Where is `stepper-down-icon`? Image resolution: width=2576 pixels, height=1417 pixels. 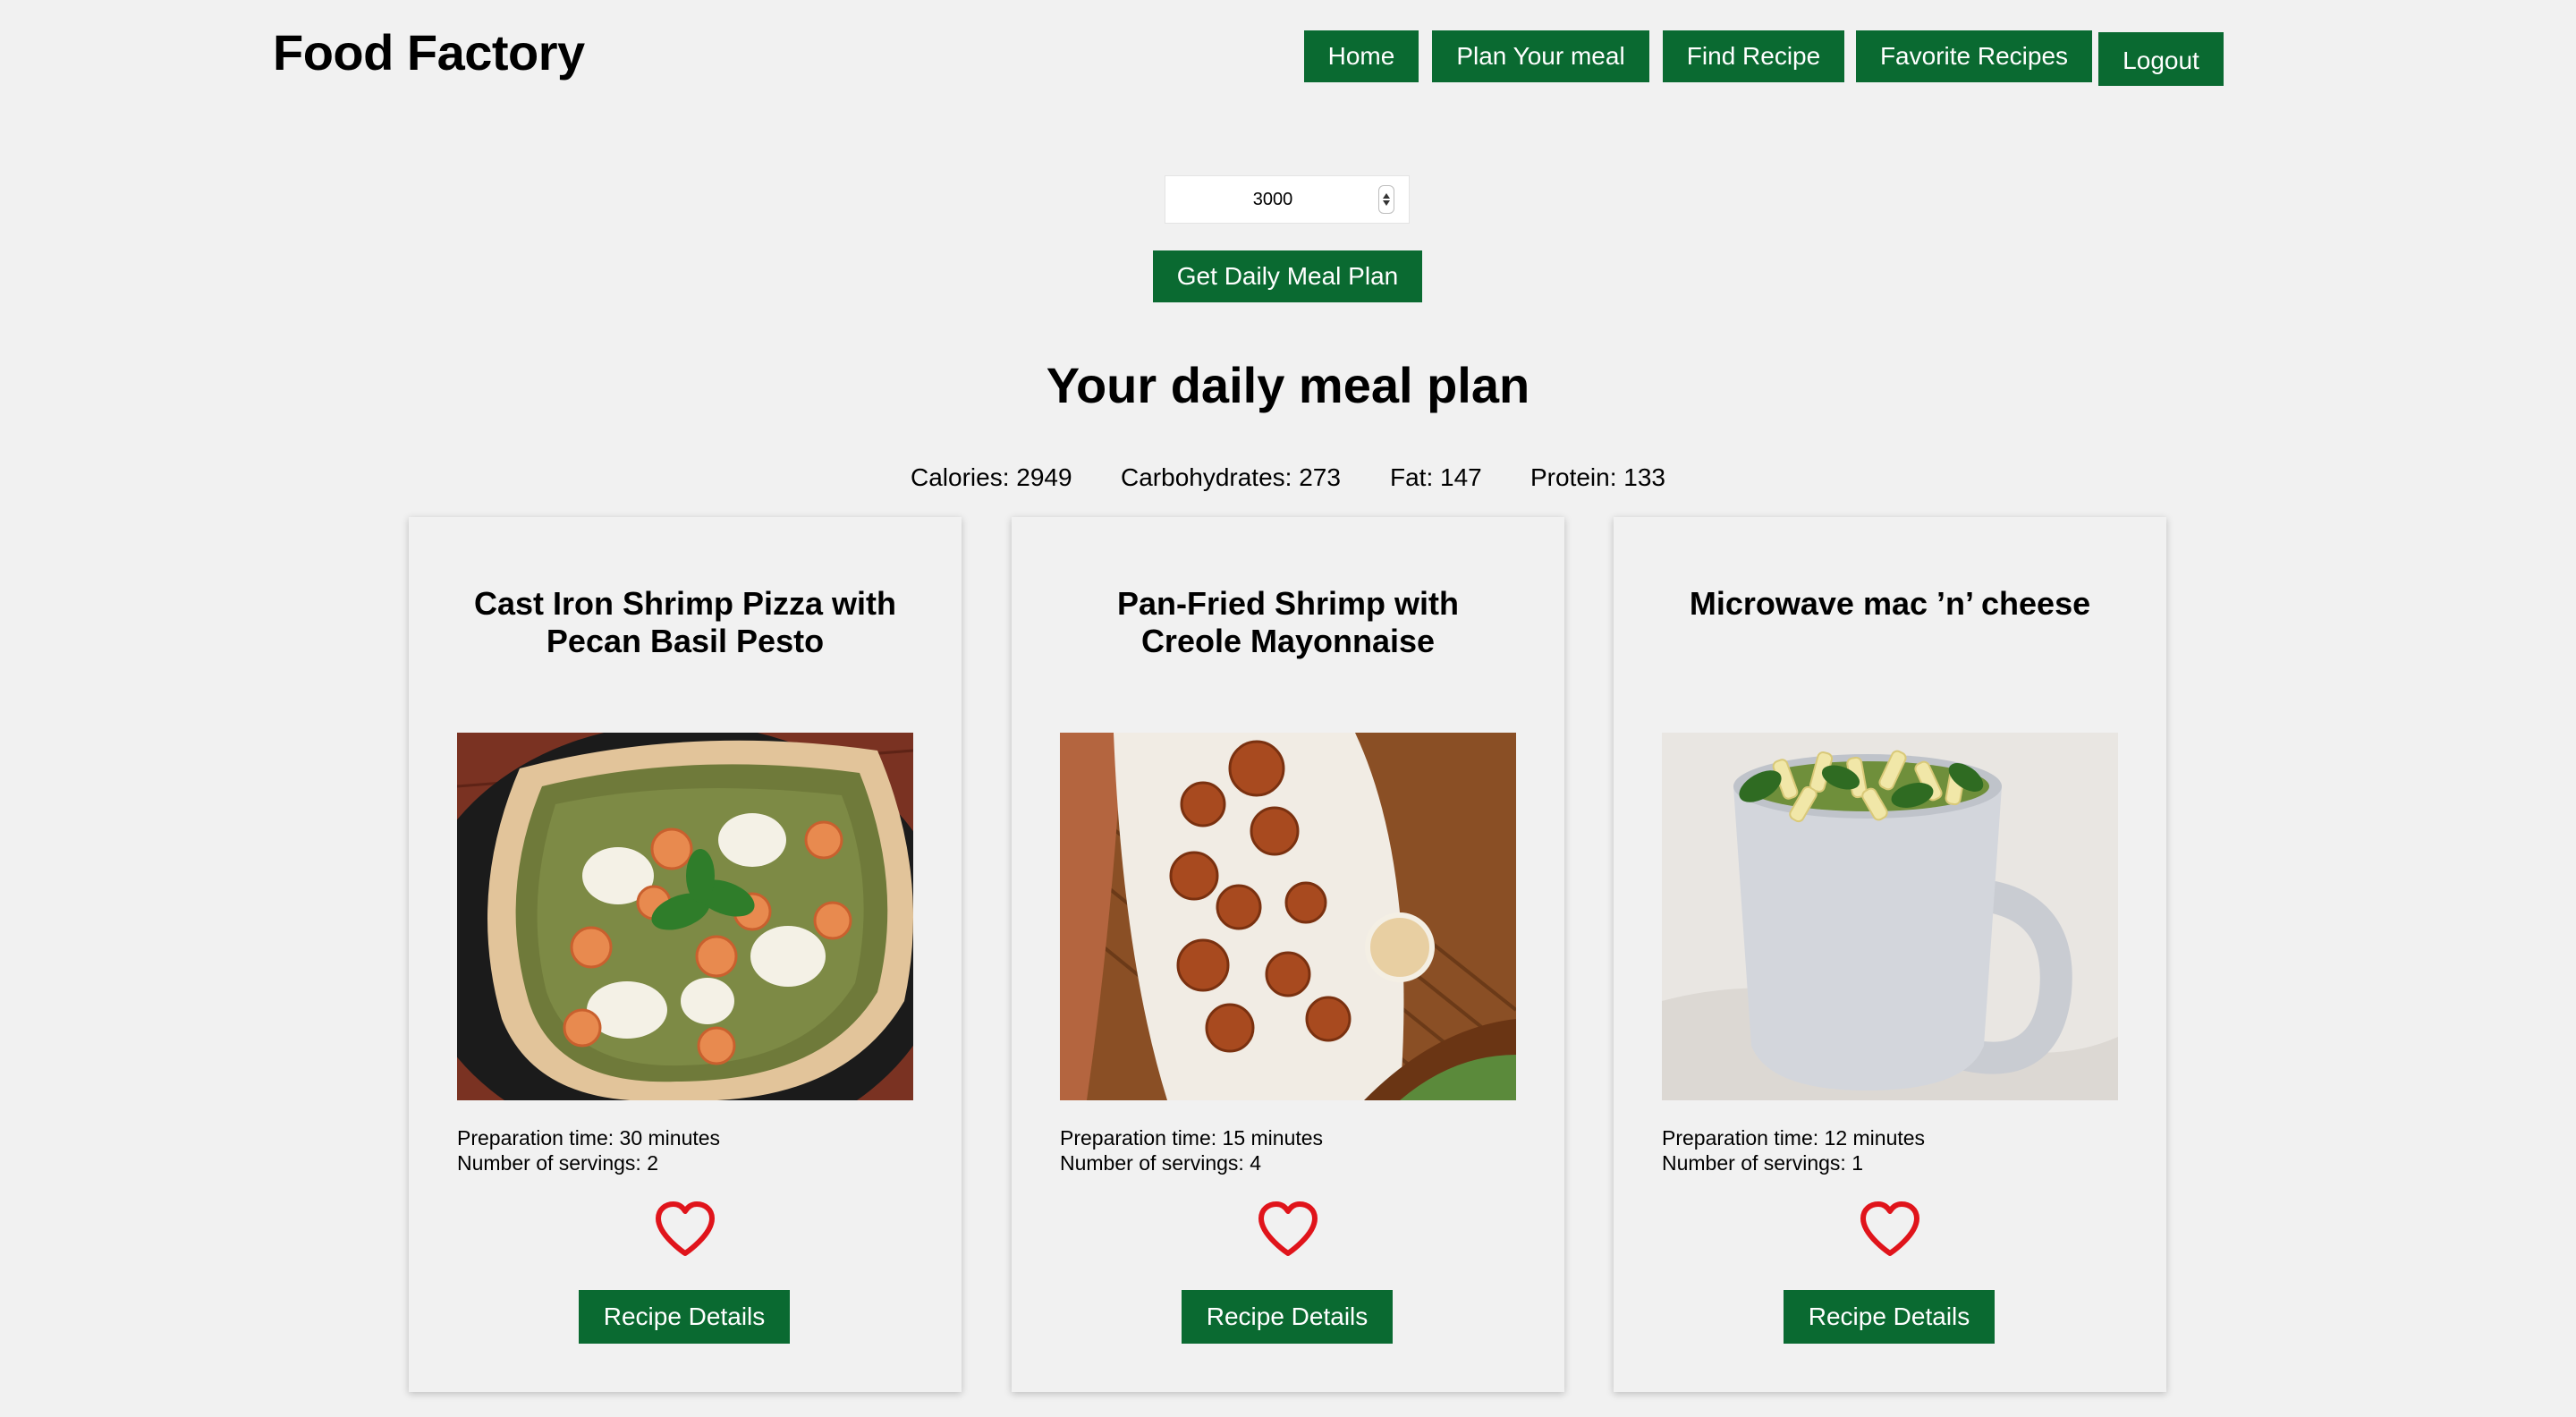
stepper-down-icon is located at coordinates (1386, 203).